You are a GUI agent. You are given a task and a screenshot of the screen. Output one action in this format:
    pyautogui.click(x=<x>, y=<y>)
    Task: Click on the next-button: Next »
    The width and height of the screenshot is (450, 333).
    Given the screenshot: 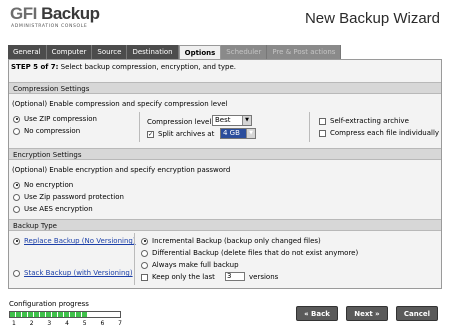 What is the action you would take?
    pyautogui.click(x=367, y=313)
    